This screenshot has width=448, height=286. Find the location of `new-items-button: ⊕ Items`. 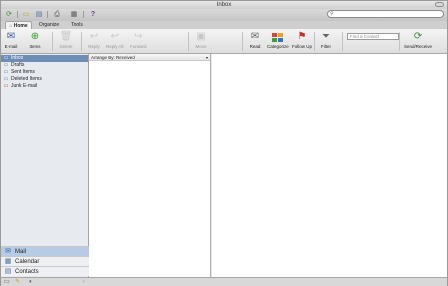

new-items-button: ⊕ Items is located at coordinates (35, 40).